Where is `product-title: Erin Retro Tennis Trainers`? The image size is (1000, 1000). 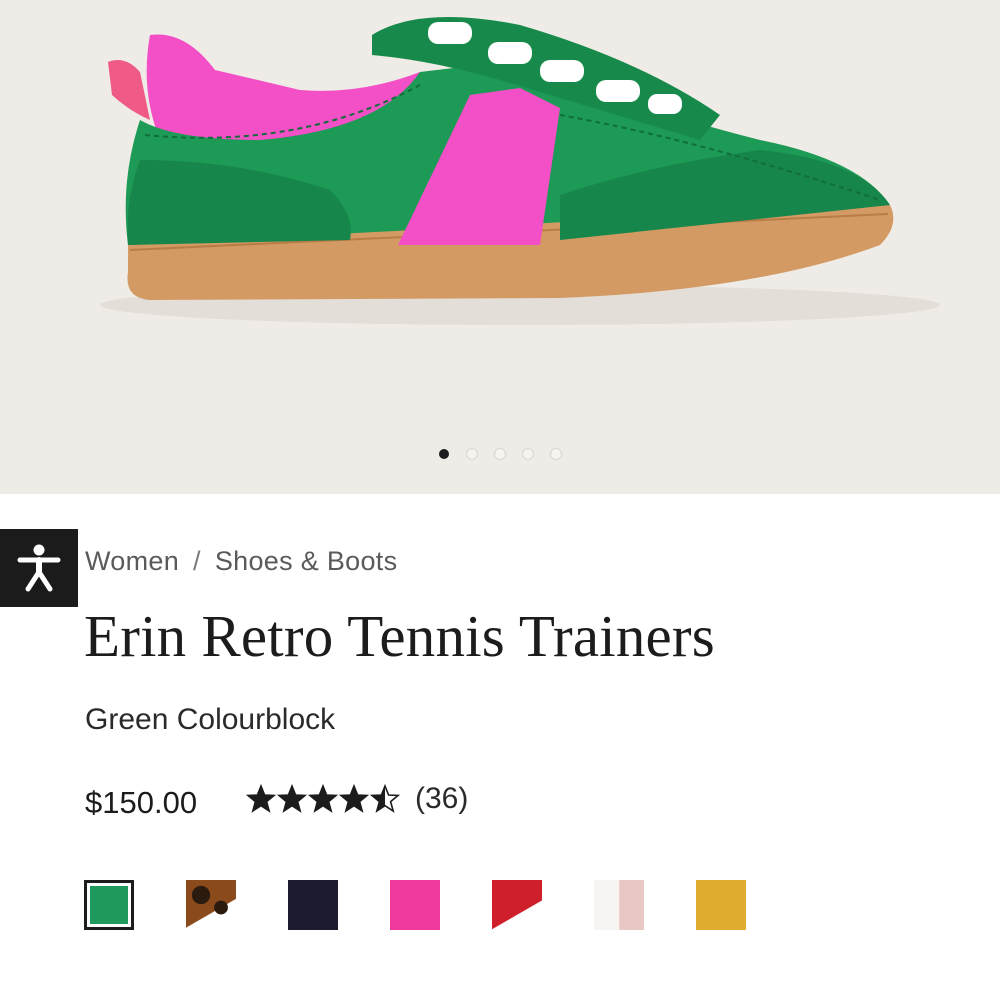 product-title: Erin Retro Tennis Trainers is located at coordinates (399, 636).